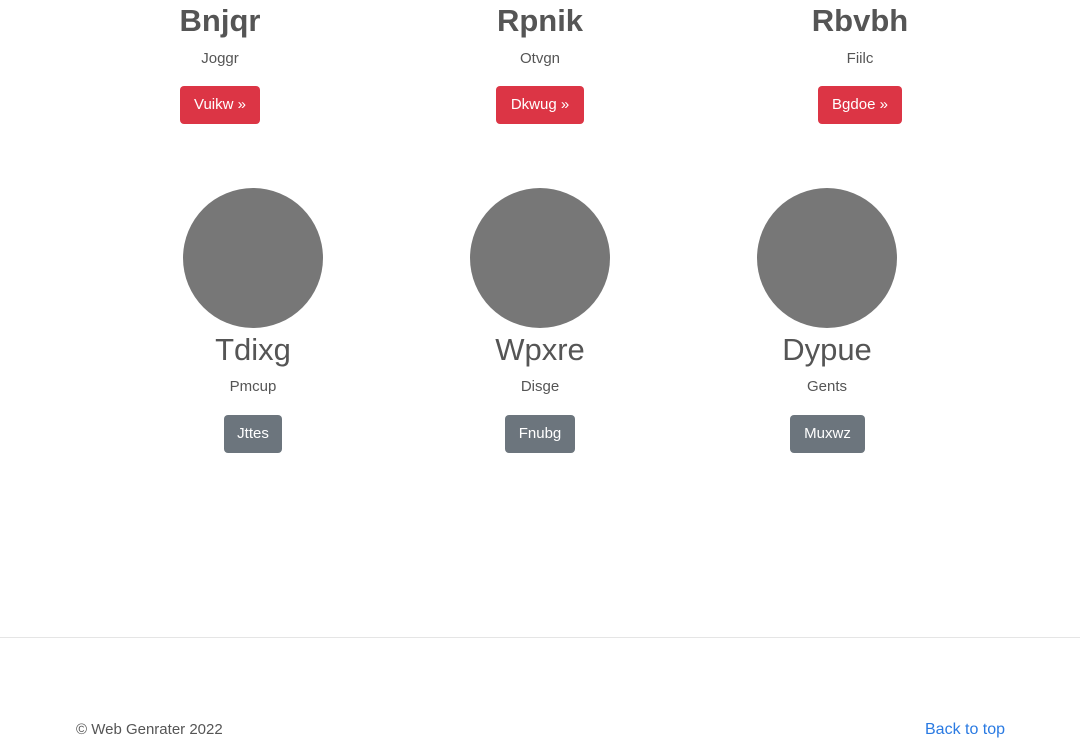 The width and height of the screenshot is (1080, 742). Describe the element at coordinates (540, 20) in the screenshot. I see `card-title: Rpnik` at that location.